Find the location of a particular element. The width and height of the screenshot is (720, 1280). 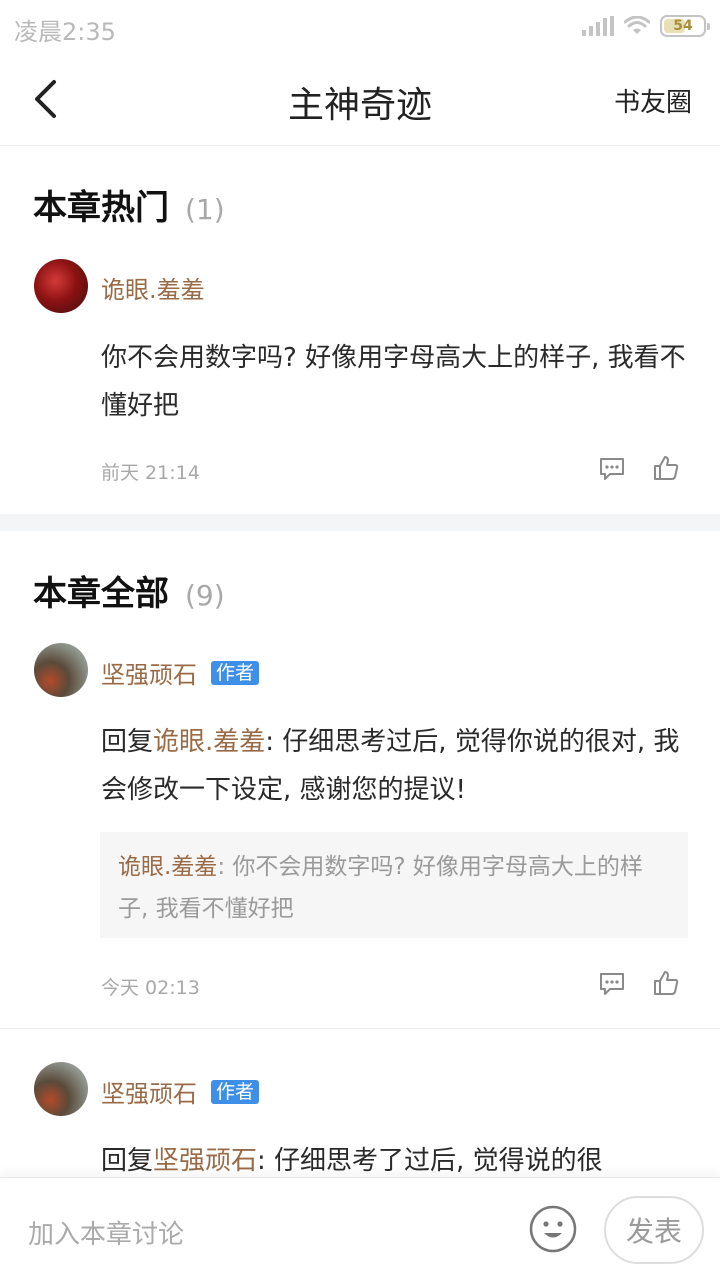

battery-icon: 54 is located at coordinates (685, 26).